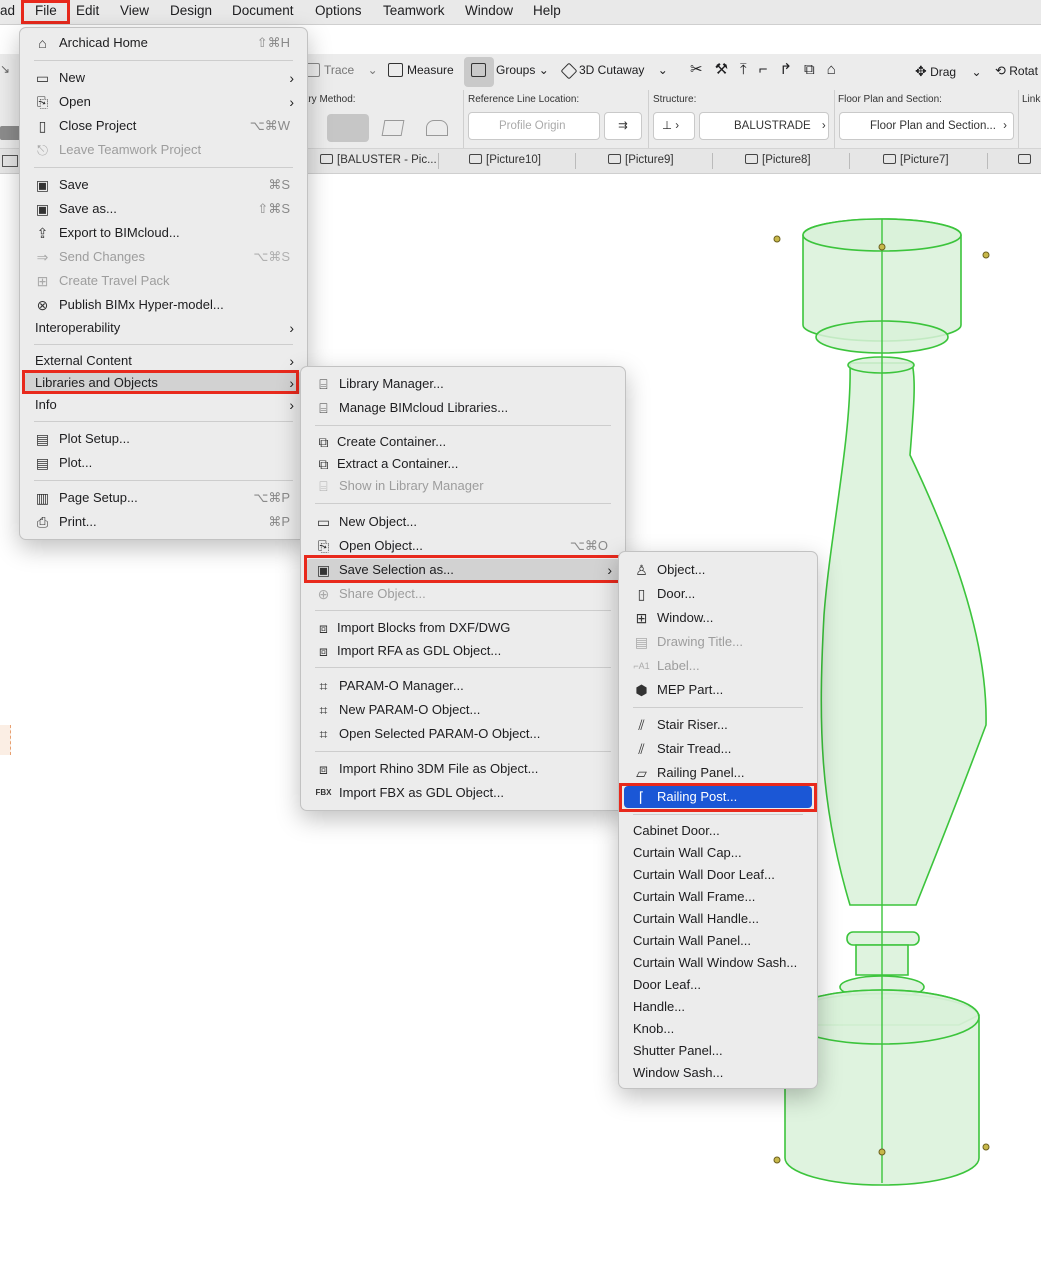 This screenshot has width=1041, height=1264. I want to click on geometry-box-icon, so click(393, 128).